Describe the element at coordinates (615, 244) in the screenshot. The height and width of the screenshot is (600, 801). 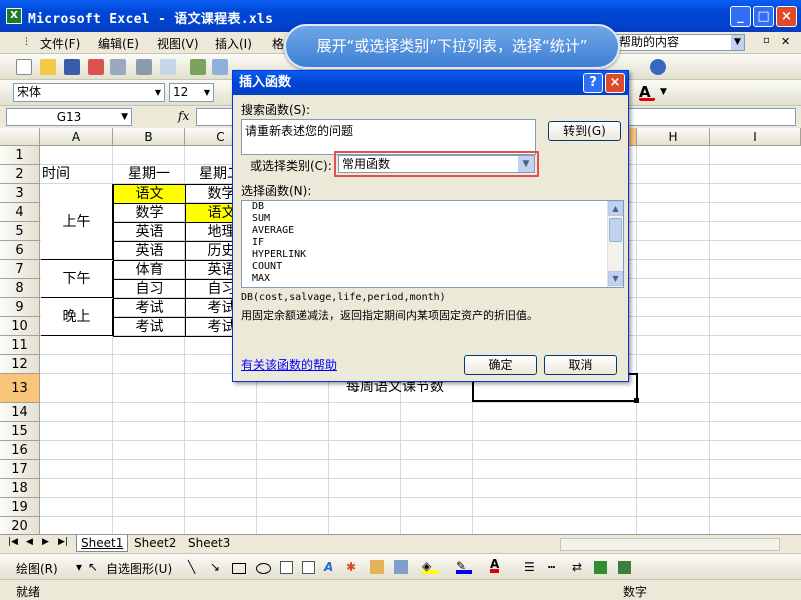
I see `function-list-scrollbar: ▲ ▼` at that location.